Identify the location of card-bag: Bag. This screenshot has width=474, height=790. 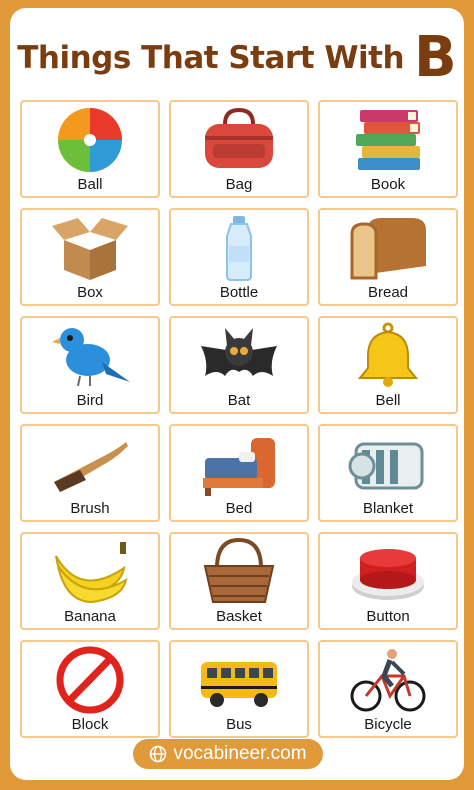
(239, 149).